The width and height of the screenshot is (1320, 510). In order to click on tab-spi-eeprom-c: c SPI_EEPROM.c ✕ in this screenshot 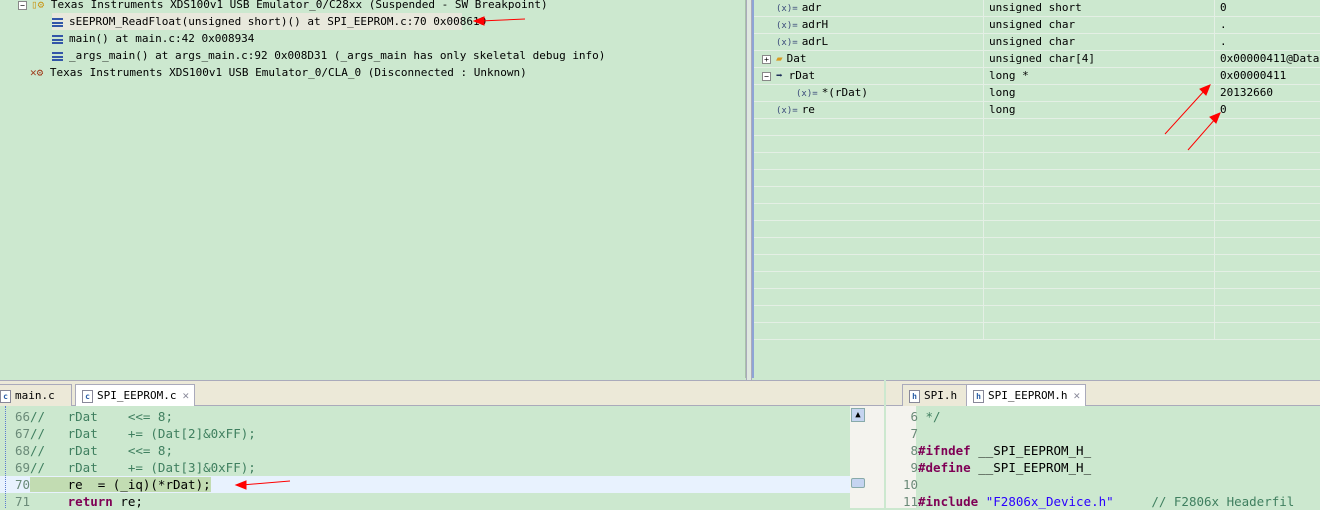, I will do `click(135, 395)`.